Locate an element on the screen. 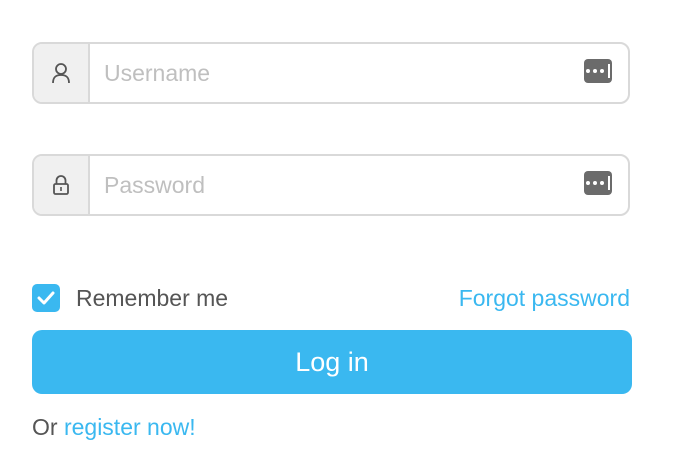 Image resolution: width=682 pixels, height=464 pixels. username-addon is located at coordinates (62, 73).